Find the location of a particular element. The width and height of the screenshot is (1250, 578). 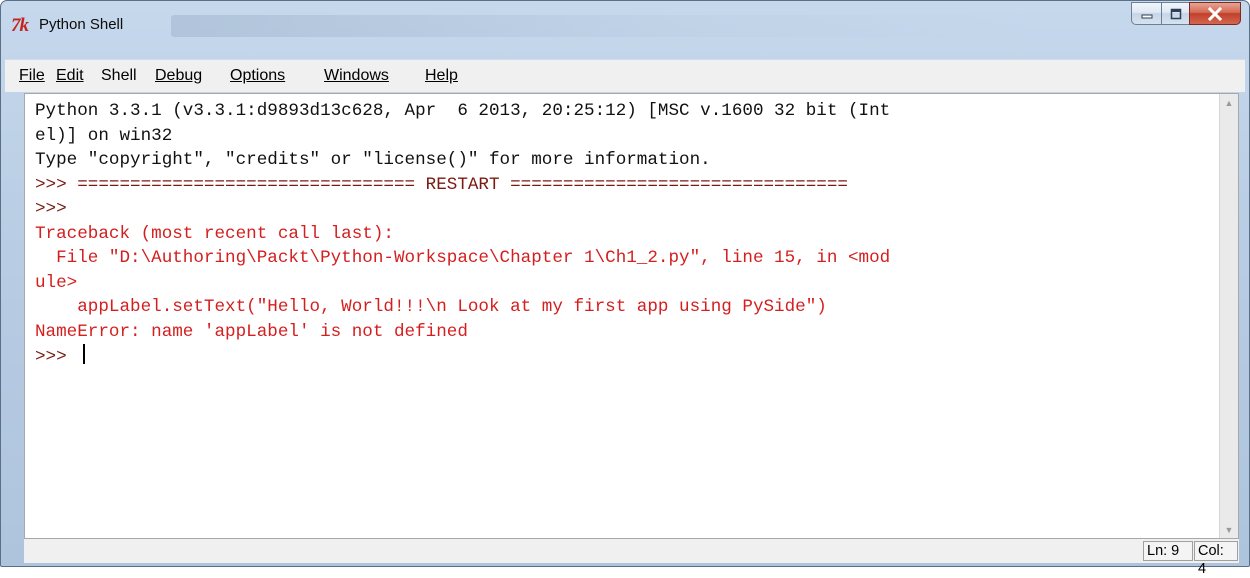

vertical-scrollbar: ▲ ▼ is located at coordinates (1228, 316).